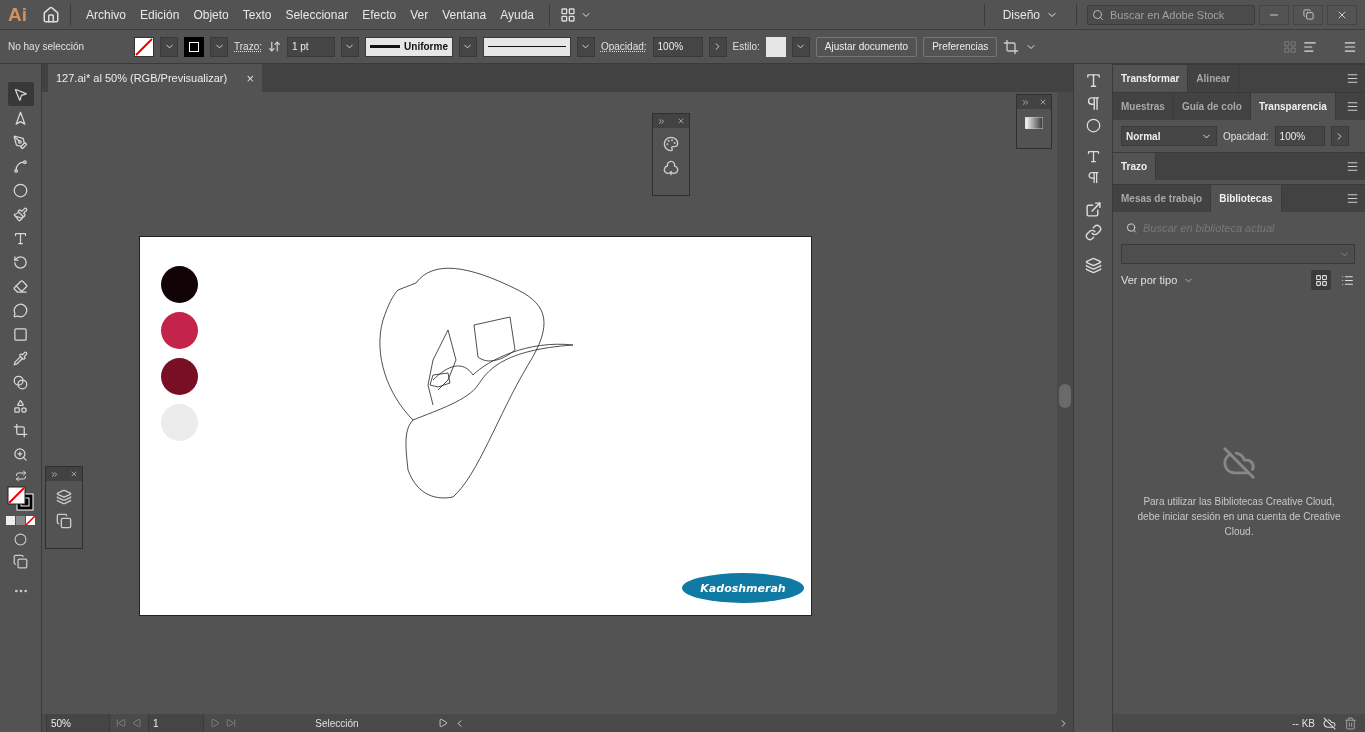  What do you see at coordinates (379, 14) in the screenshot?
I see `menu-item: Efecto` at bounding box center [379, 14].